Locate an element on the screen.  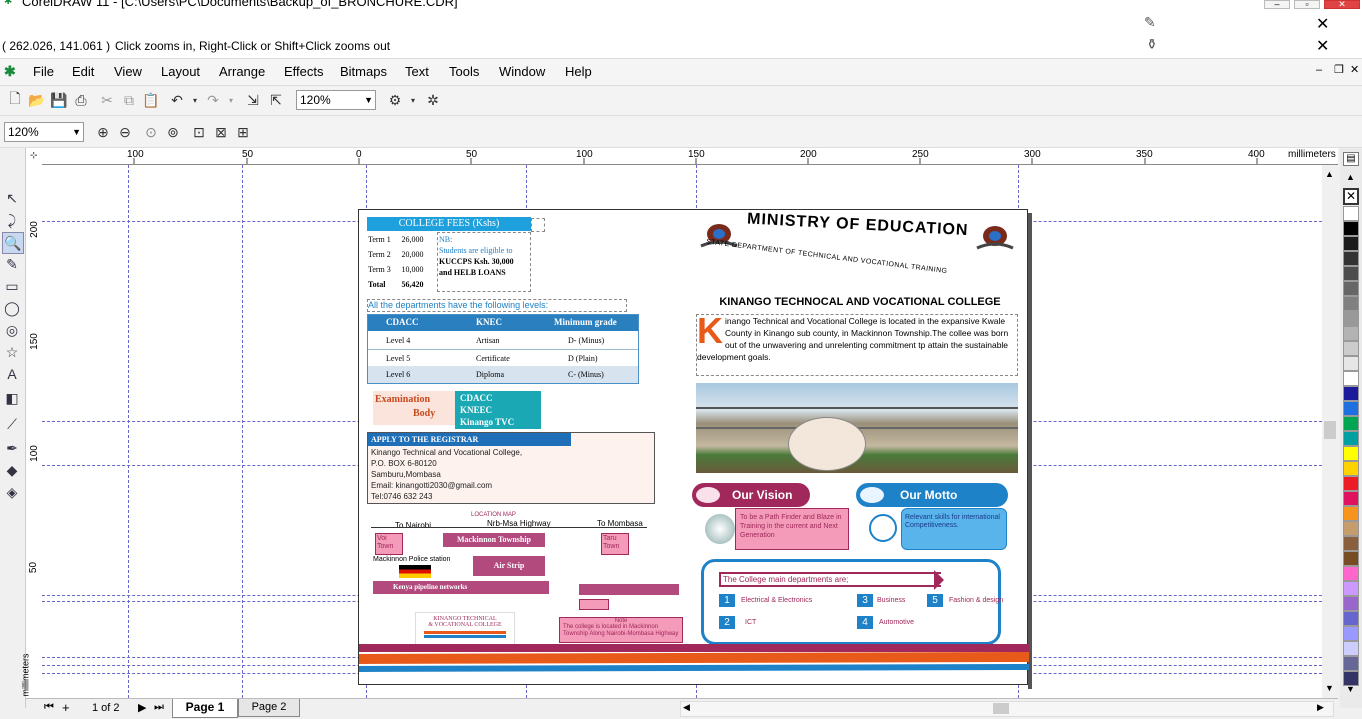
scroll-down-icon: ▼ is located at coordinates (1329, 688).